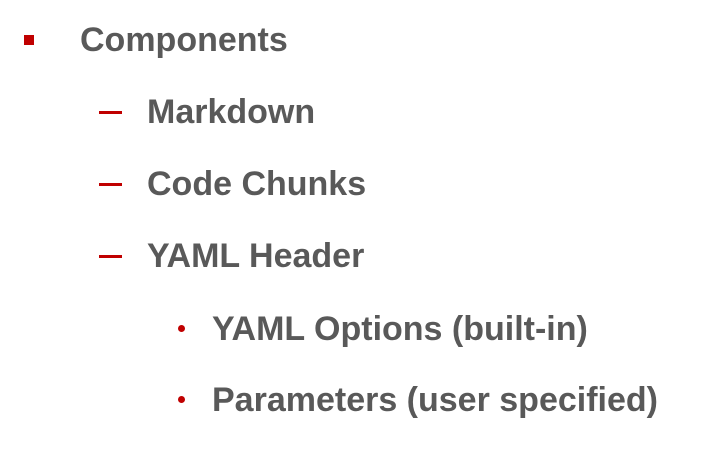 The width and height of the screenshot is (710, 451). What do you see at coordinates (435, 400) in the screenshot?
I see `bullet-text: Parameters (user specified)` at bounding box center [435, 400].